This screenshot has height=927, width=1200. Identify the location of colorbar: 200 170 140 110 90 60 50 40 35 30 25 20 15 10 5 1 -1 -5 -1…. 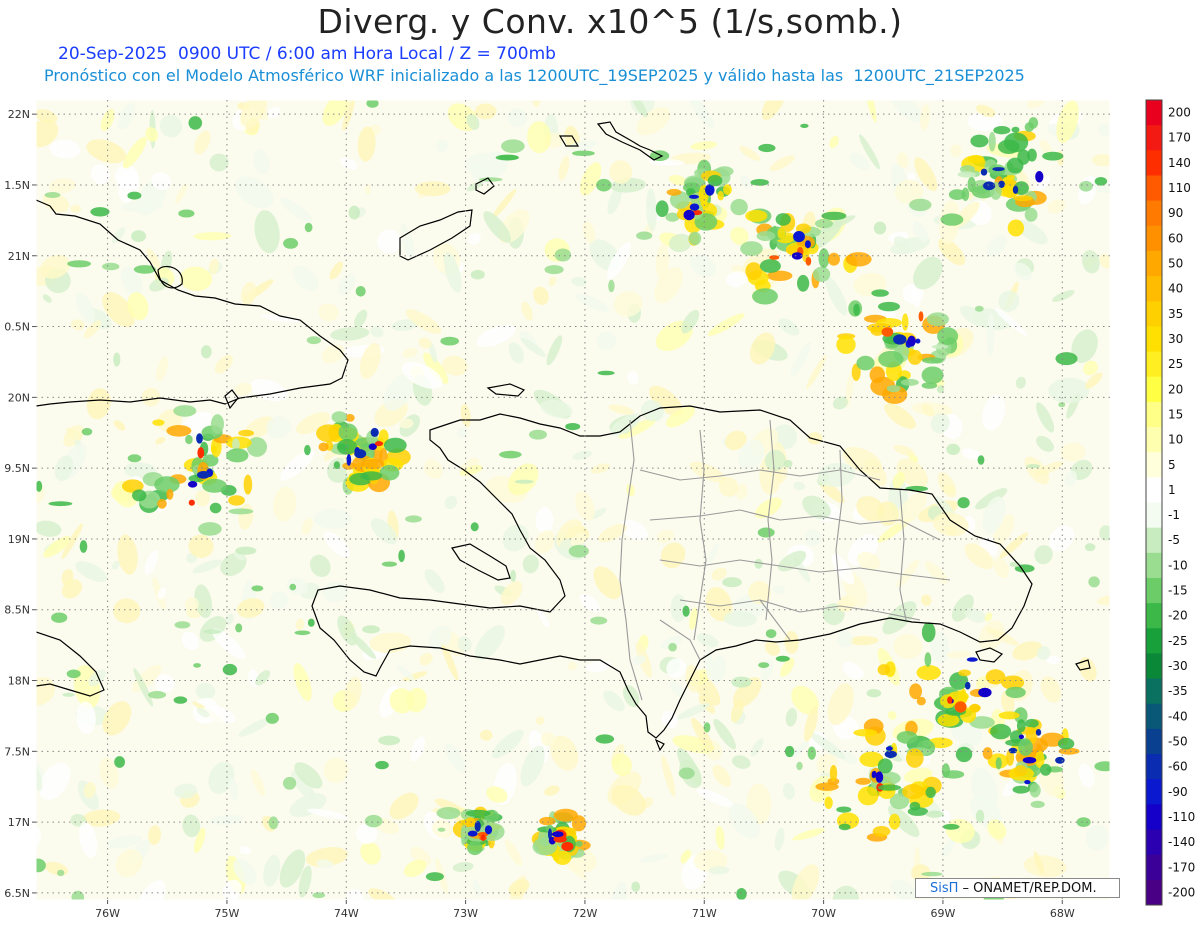
(1170, 502).